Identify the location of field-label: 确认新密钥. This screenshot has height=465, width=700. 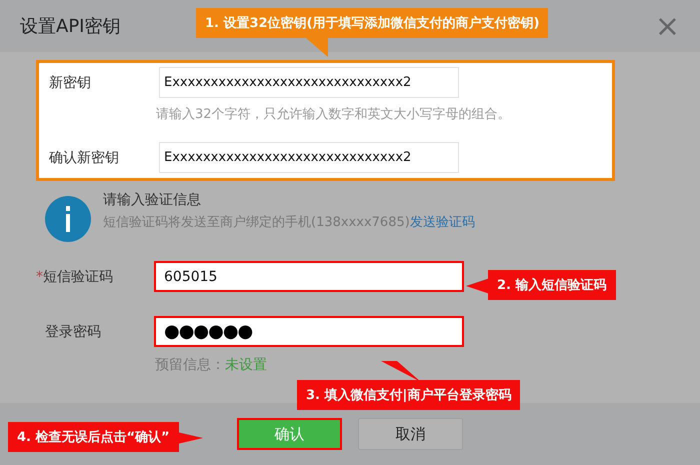
(84, 157).